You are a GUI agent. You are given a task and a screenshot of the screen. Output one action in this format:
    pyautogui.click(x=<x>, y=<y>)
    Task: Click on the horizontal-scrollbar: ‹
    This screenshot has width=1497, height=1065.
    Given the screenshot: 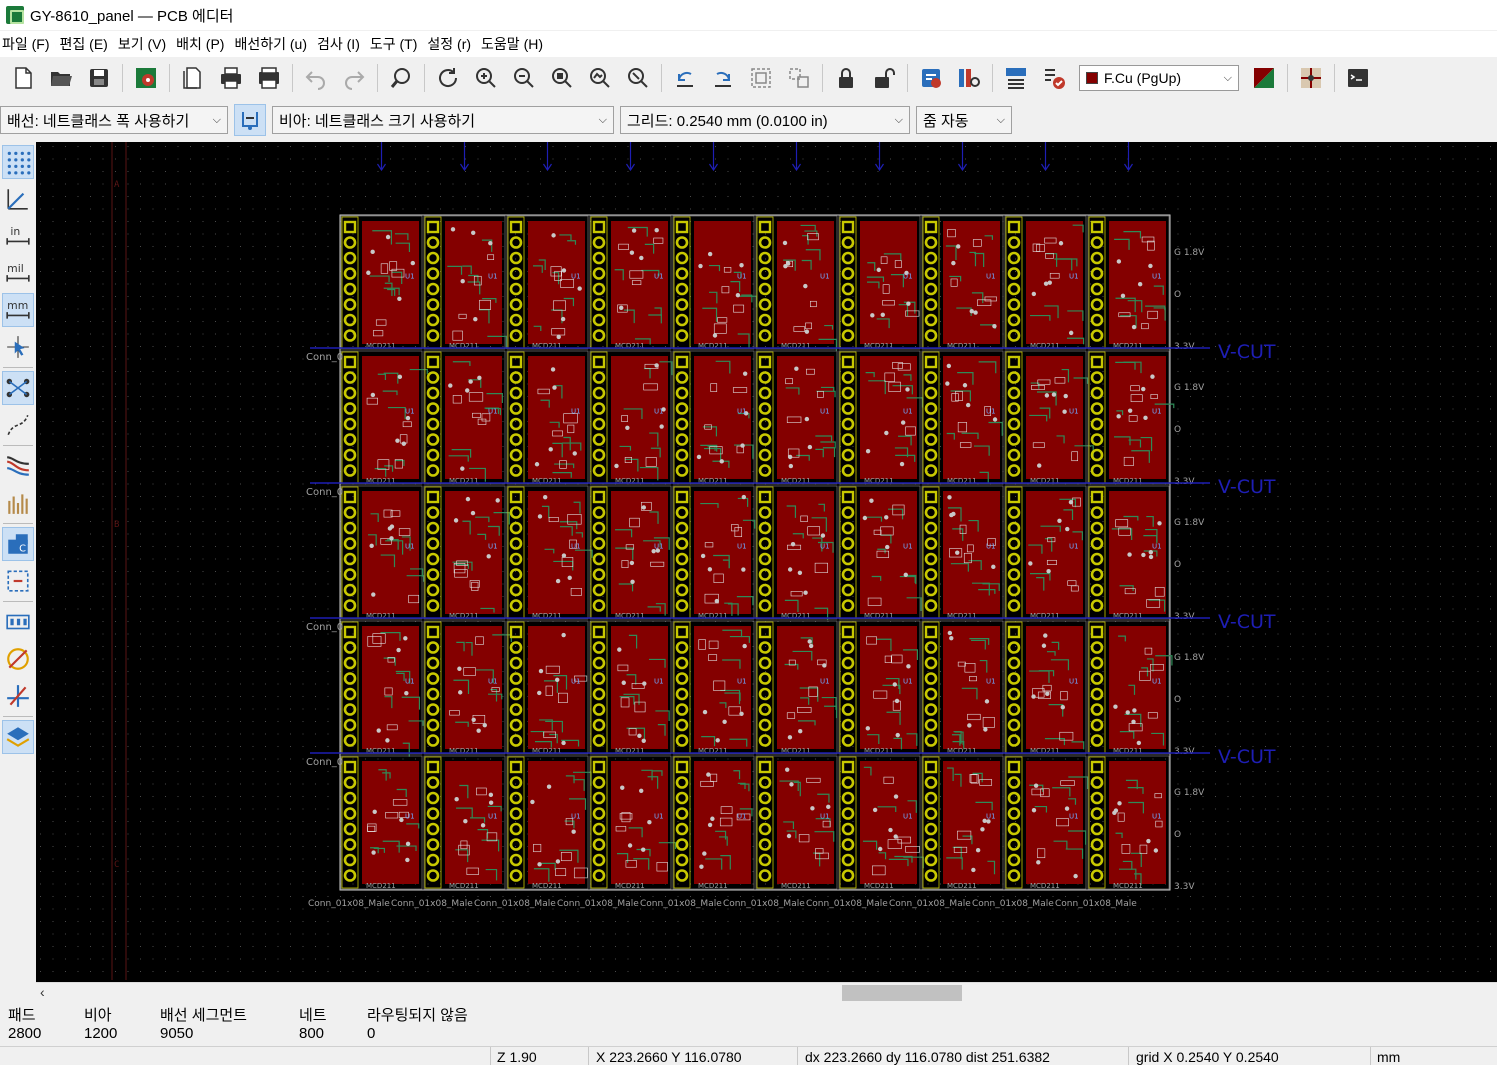 What is the action you would take?
    pyautogui.click(x=766, y=992)
    